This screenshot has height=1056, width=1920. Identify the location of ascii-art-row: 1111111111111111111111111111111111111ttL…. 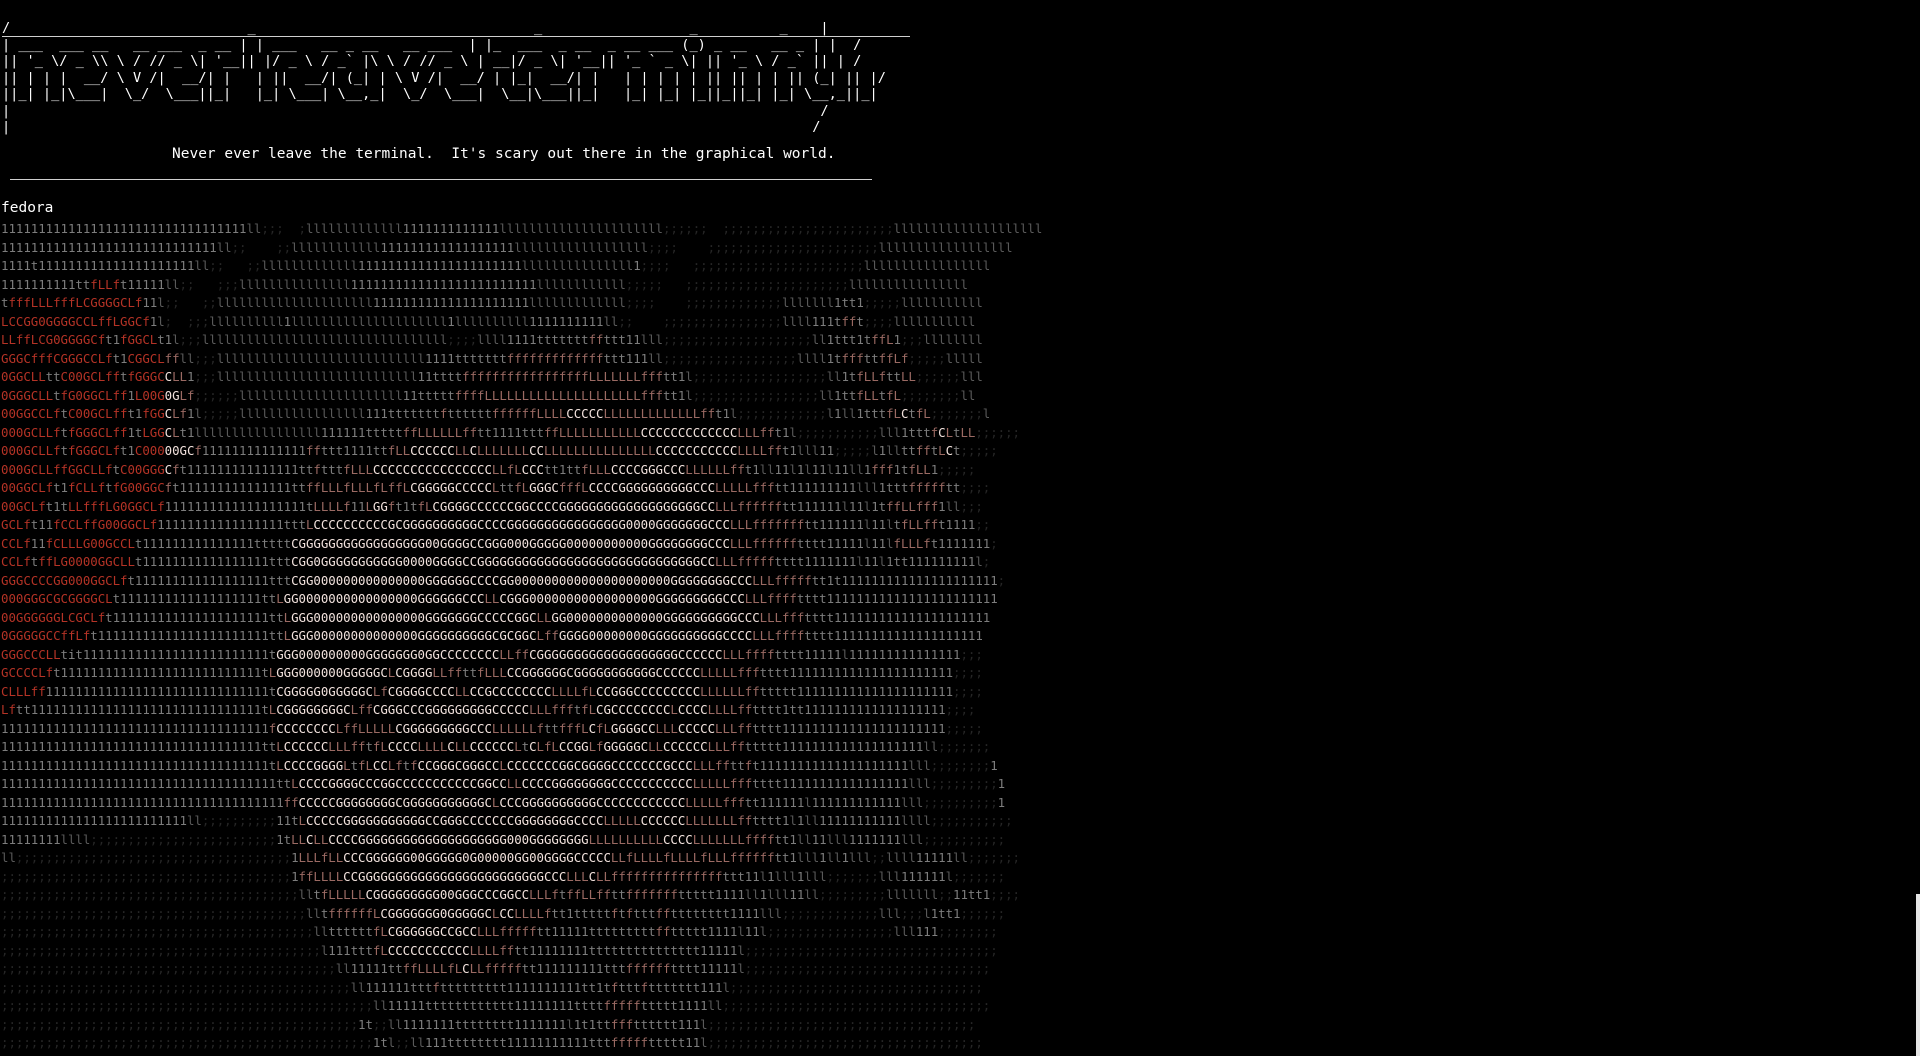
(503, 783).